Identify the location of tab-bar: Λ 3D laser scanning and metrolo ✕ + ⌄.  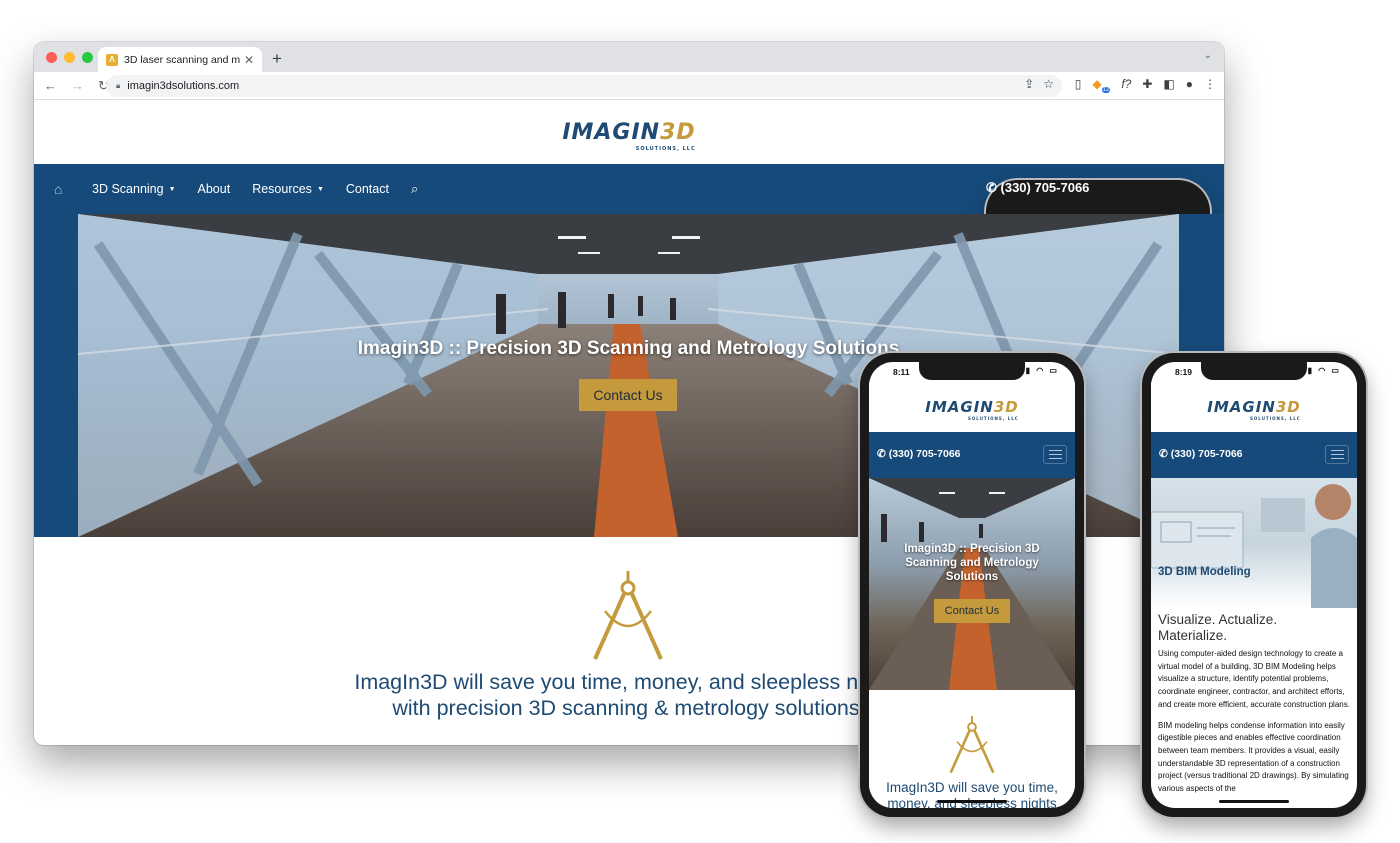
(629, 57).